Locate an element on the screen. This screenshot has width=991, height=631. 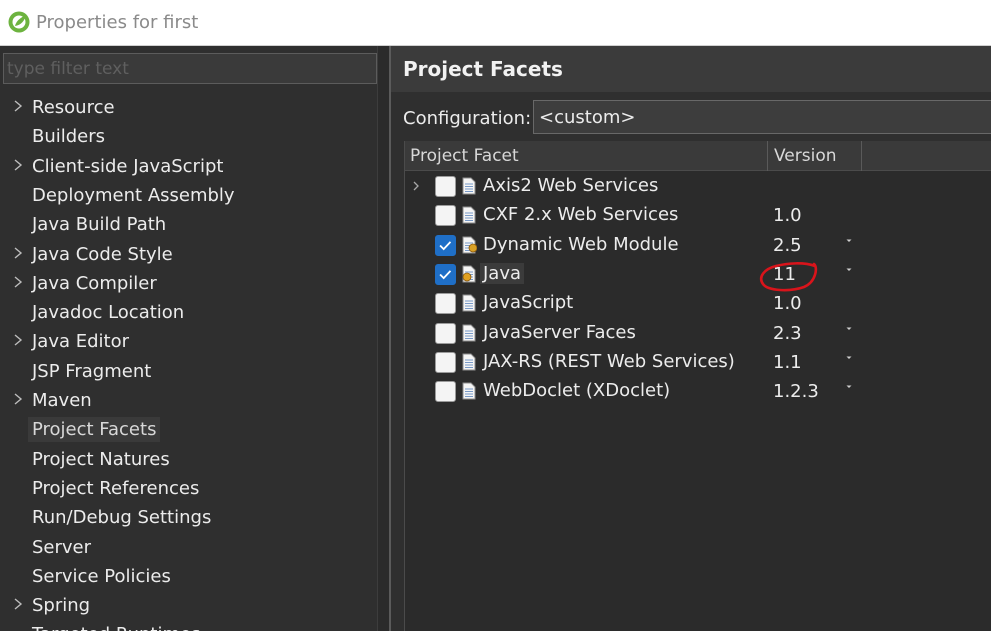
facet-name: JavaServer Faces is located at coordinates (559, 332).